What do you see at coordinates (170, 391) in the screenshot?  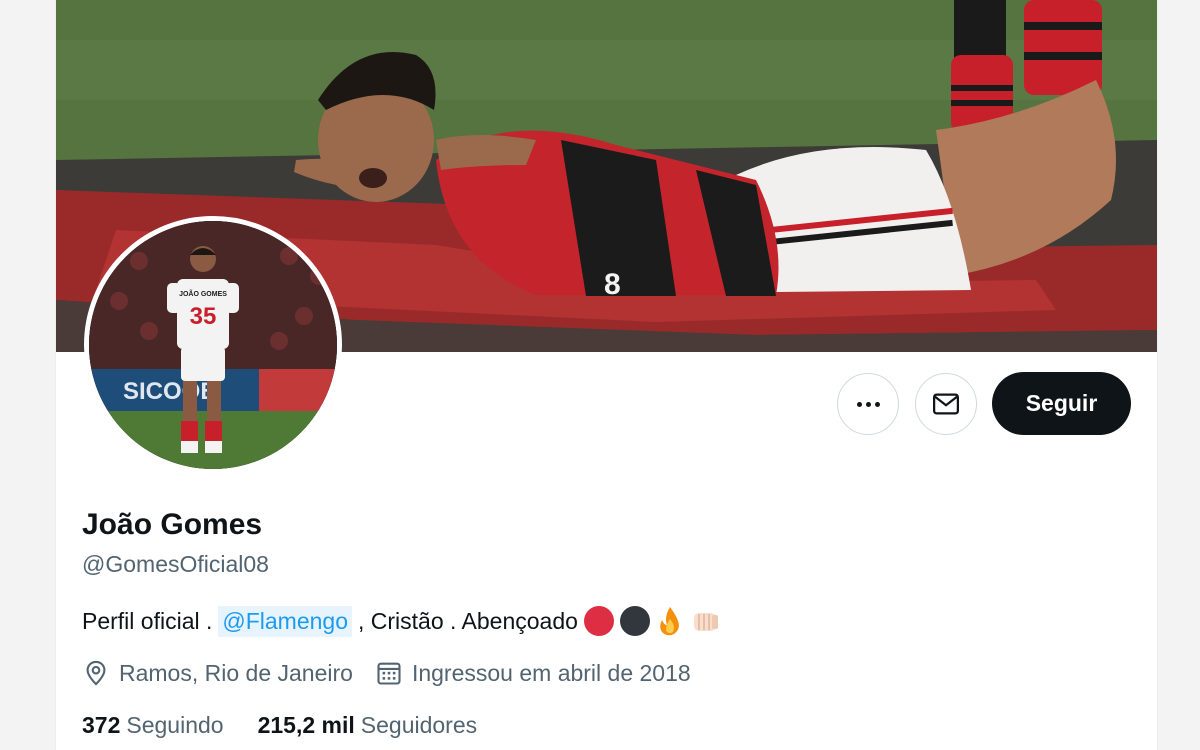 I see `avatar-board-text: SICOOB` at bounding box center [170, 391].